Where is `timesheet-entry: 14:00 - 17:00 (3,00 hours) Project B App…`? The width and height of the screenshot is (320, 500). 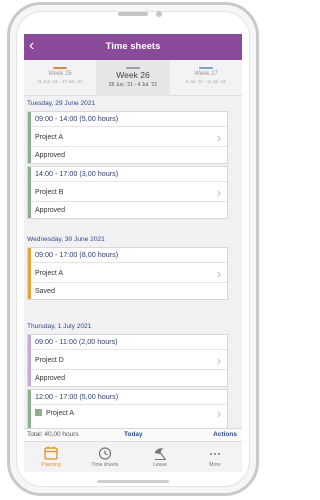 timesheet-entry: 14:00 - 17:00 (3,00 hours) Project B App… is located at coordinates (127, 192).